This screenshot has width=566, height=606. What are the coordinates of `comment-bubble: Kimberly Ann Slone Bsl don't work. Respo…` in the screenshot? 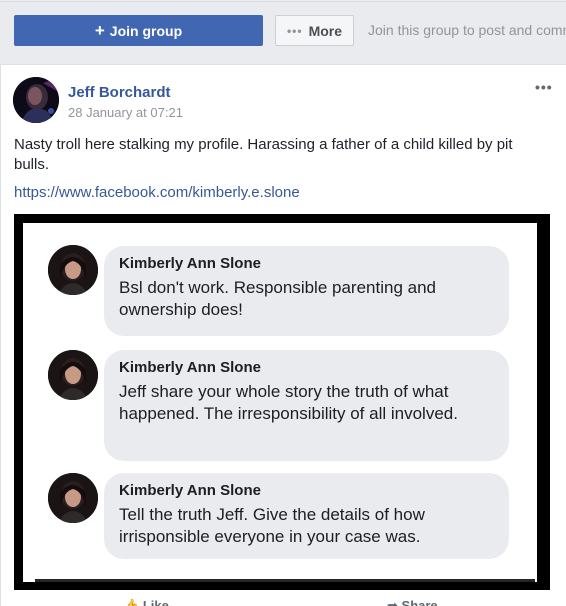 It's located at (306, 291).